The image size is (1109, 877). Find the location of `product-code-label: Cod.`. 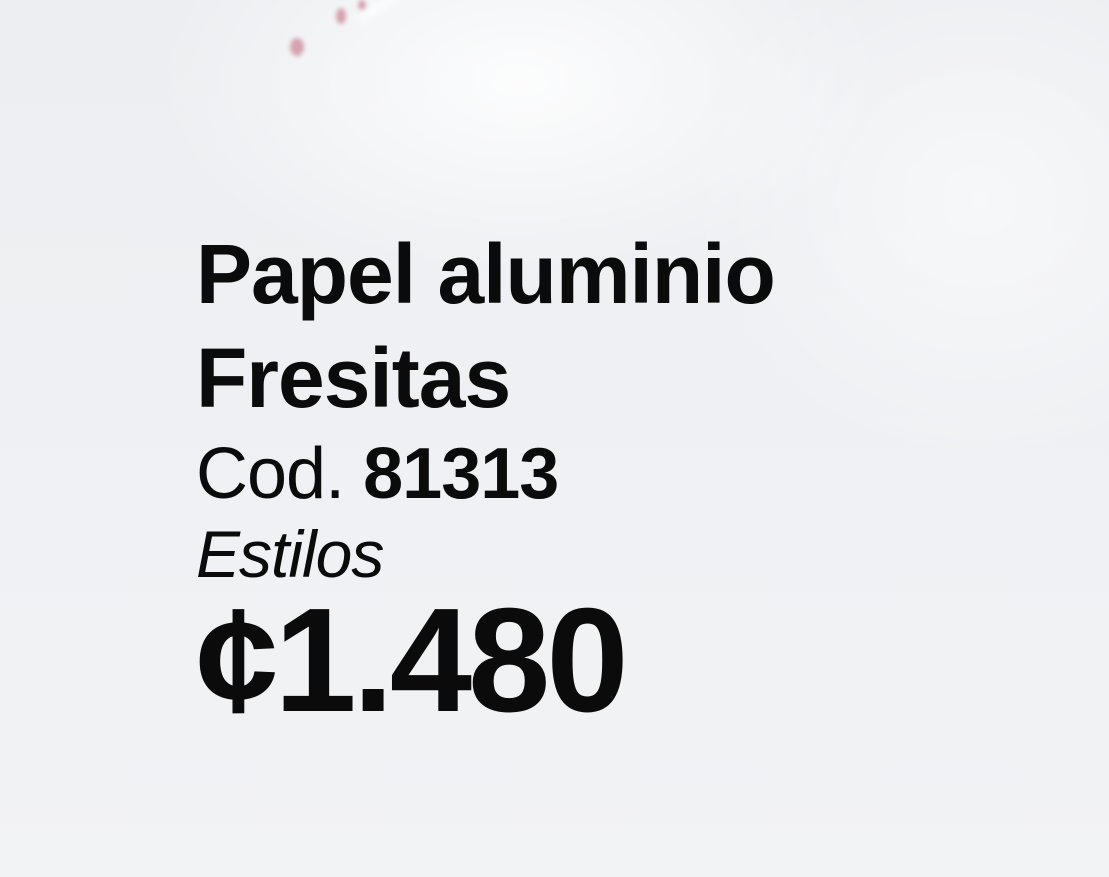

product-code-label: Cod. is located at coordinates (270, 474).